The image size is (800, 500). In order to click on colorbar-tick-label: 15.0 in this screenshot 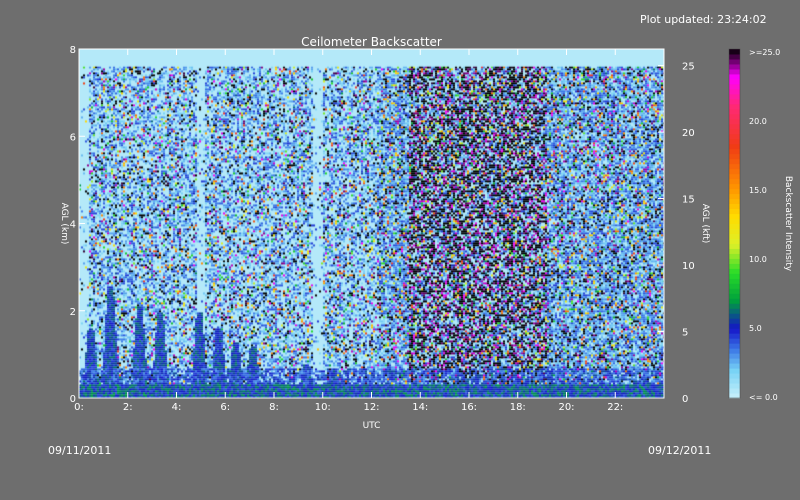, I will do `click(758, 190)`.